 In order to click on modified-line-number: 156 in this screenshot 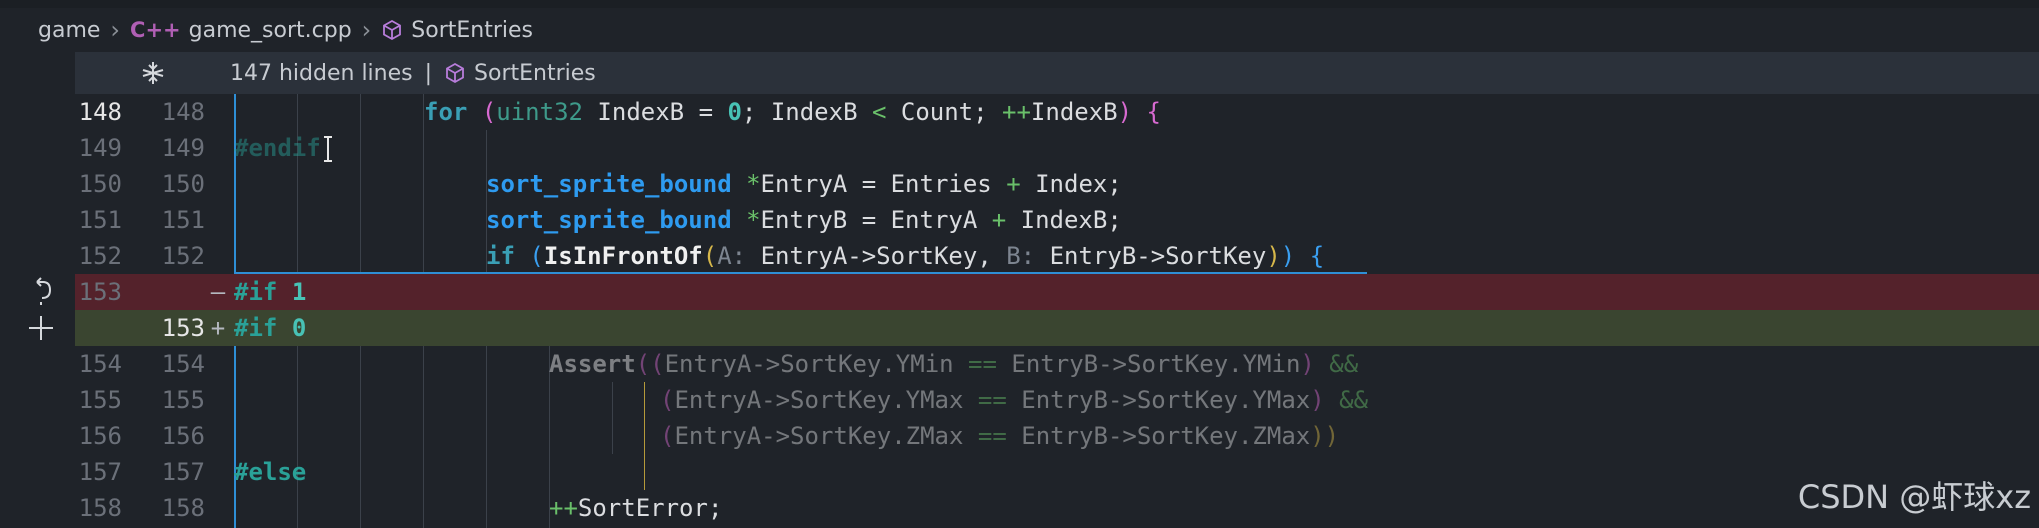, I will do `click(183, 436)`.